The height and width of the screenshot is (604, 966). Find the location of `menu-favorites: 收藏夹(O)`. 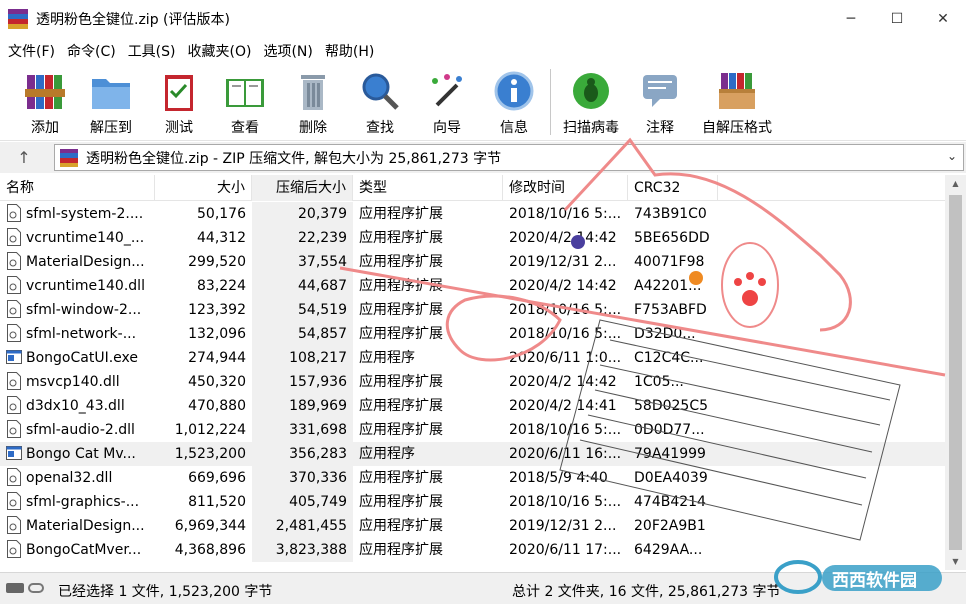

menu-favorites: 收藏夹(O) is located at coordinates (220, 51).